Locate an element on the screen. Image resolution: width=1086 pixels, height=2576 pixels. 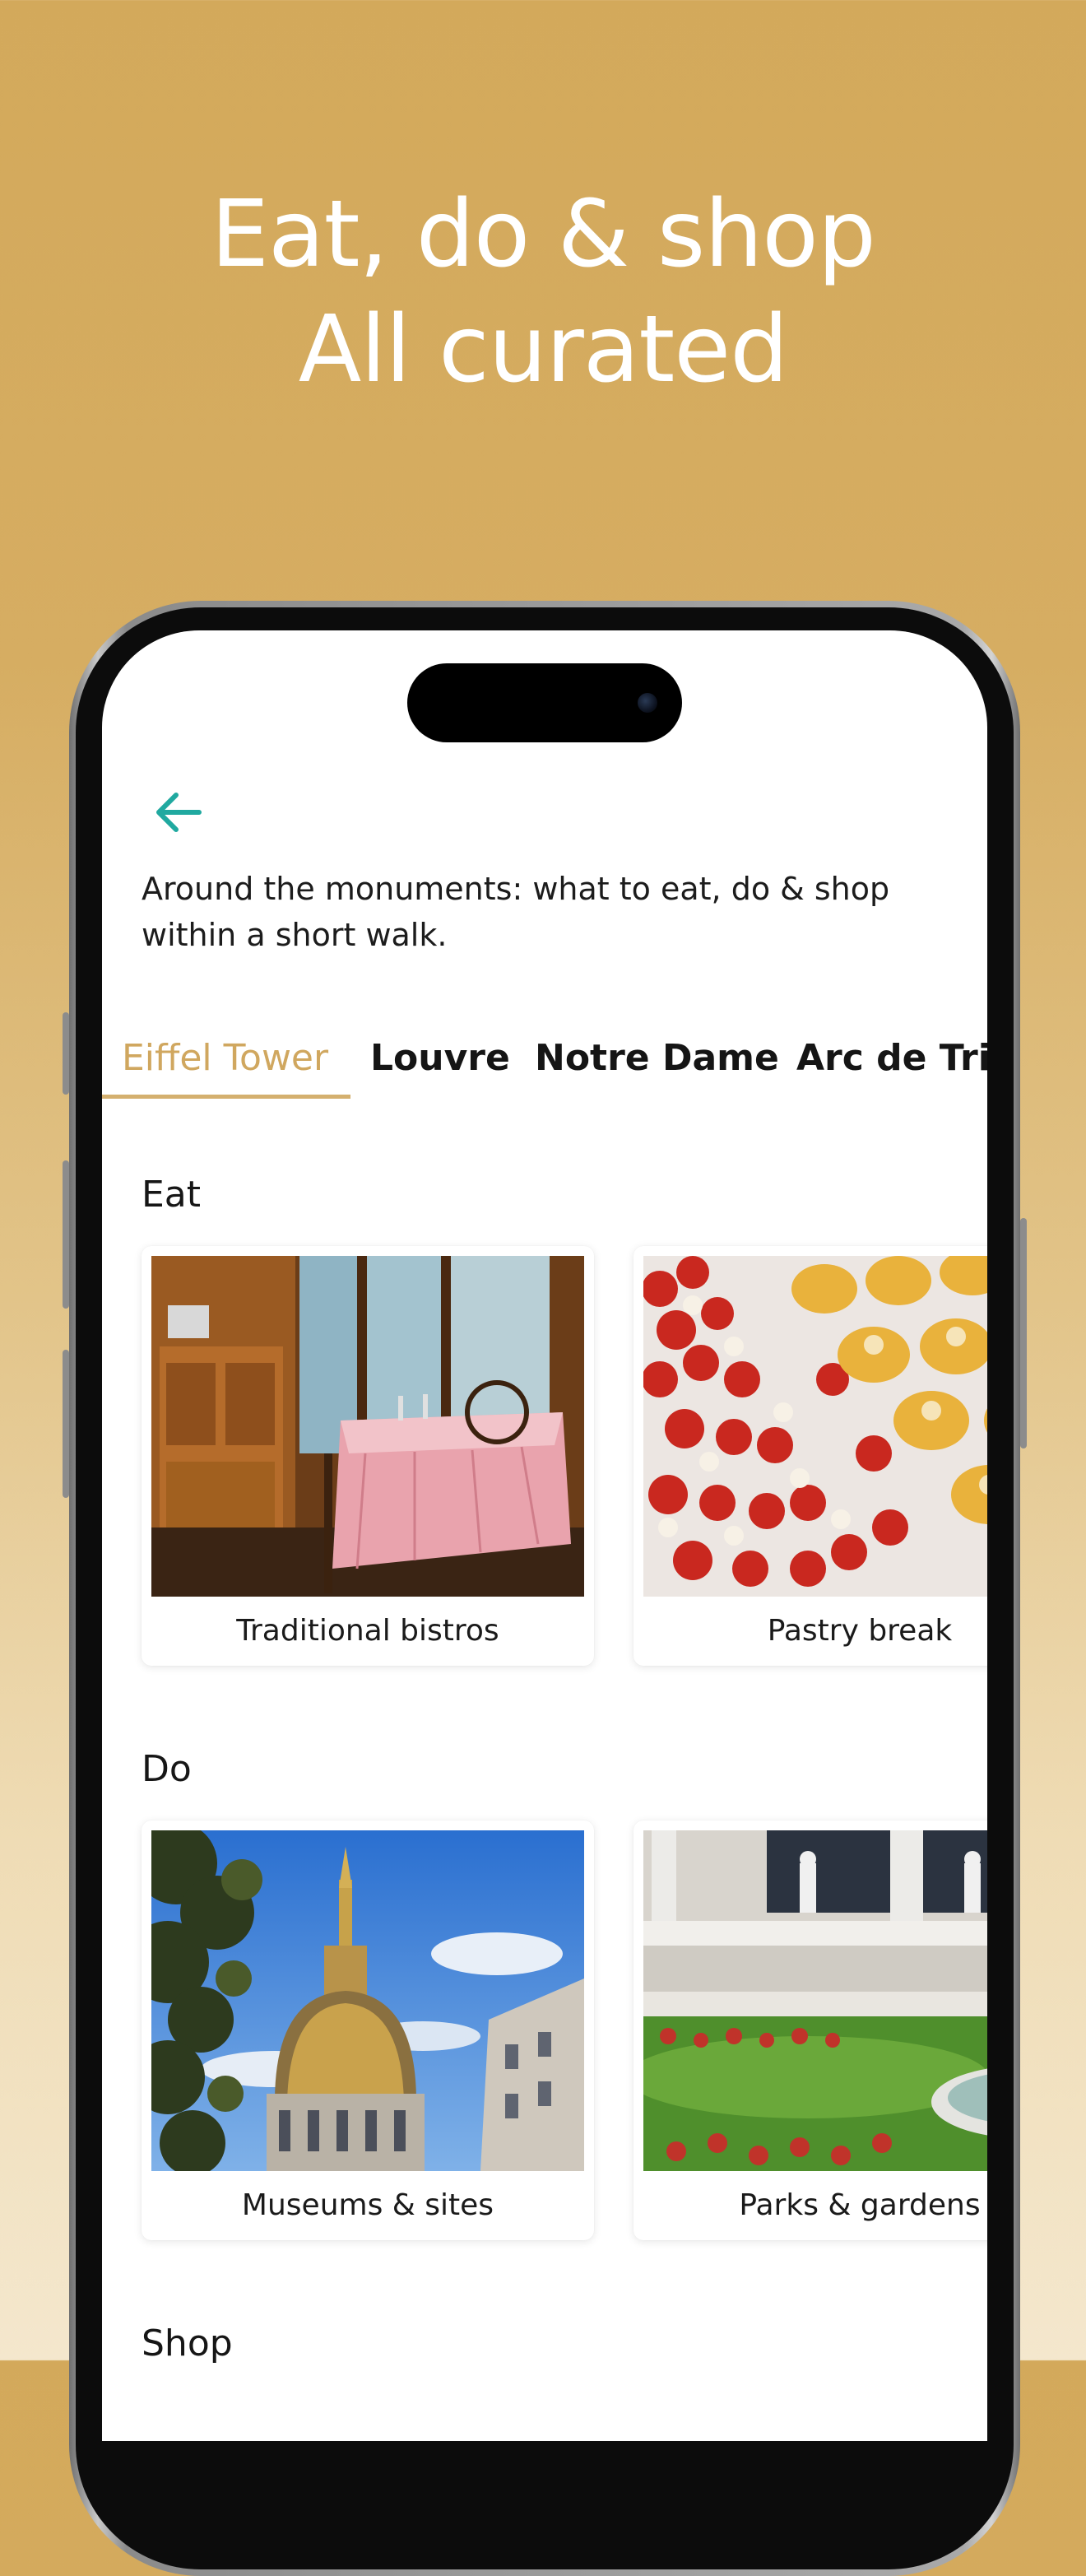
card-museums-sites: Museums & sites is located at coordinates (368, 2030).